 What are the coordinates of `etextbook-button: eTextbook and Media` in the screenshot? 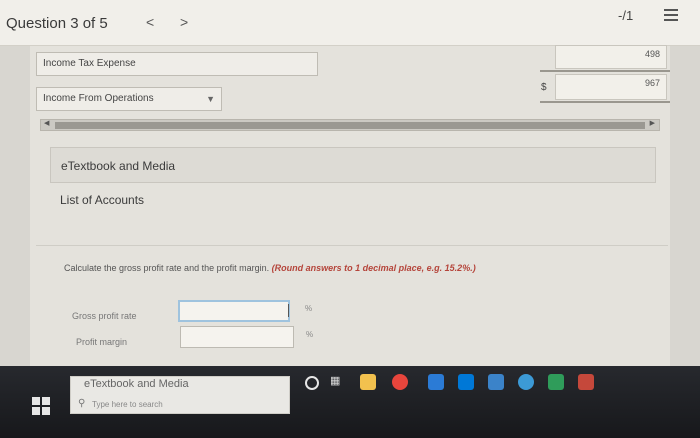 It's located at (353, 165).